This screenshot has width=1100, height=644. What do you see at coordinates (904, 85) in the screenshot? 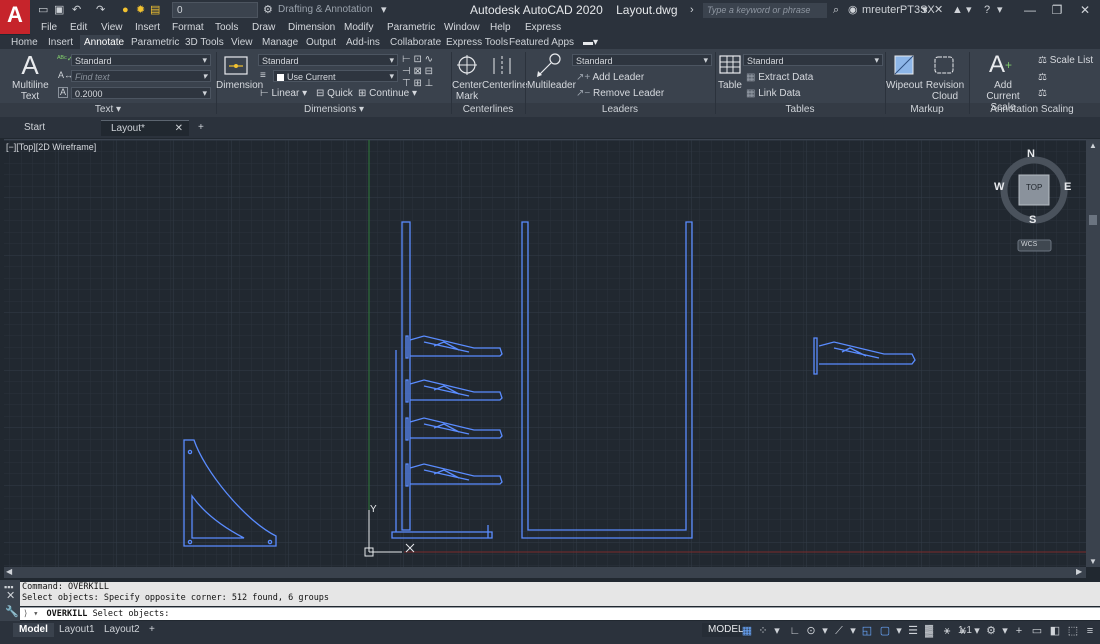
I see `wipeout-button: Wipeout` at bounding box center [904, 85].